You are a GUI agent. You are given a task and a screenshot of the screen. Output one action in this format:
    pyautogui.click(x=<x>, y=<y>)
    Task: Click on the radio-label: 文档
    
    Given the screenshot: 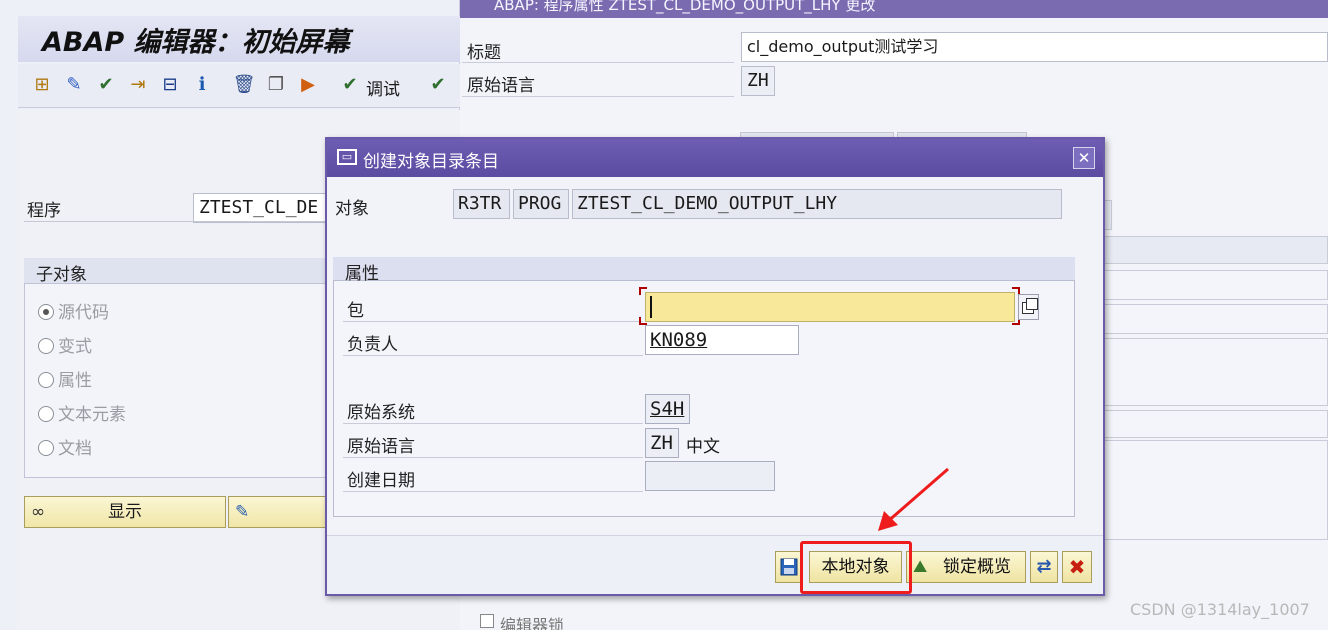 What is the action you would take?
    pyautogui.click(x=75, y=449)
    